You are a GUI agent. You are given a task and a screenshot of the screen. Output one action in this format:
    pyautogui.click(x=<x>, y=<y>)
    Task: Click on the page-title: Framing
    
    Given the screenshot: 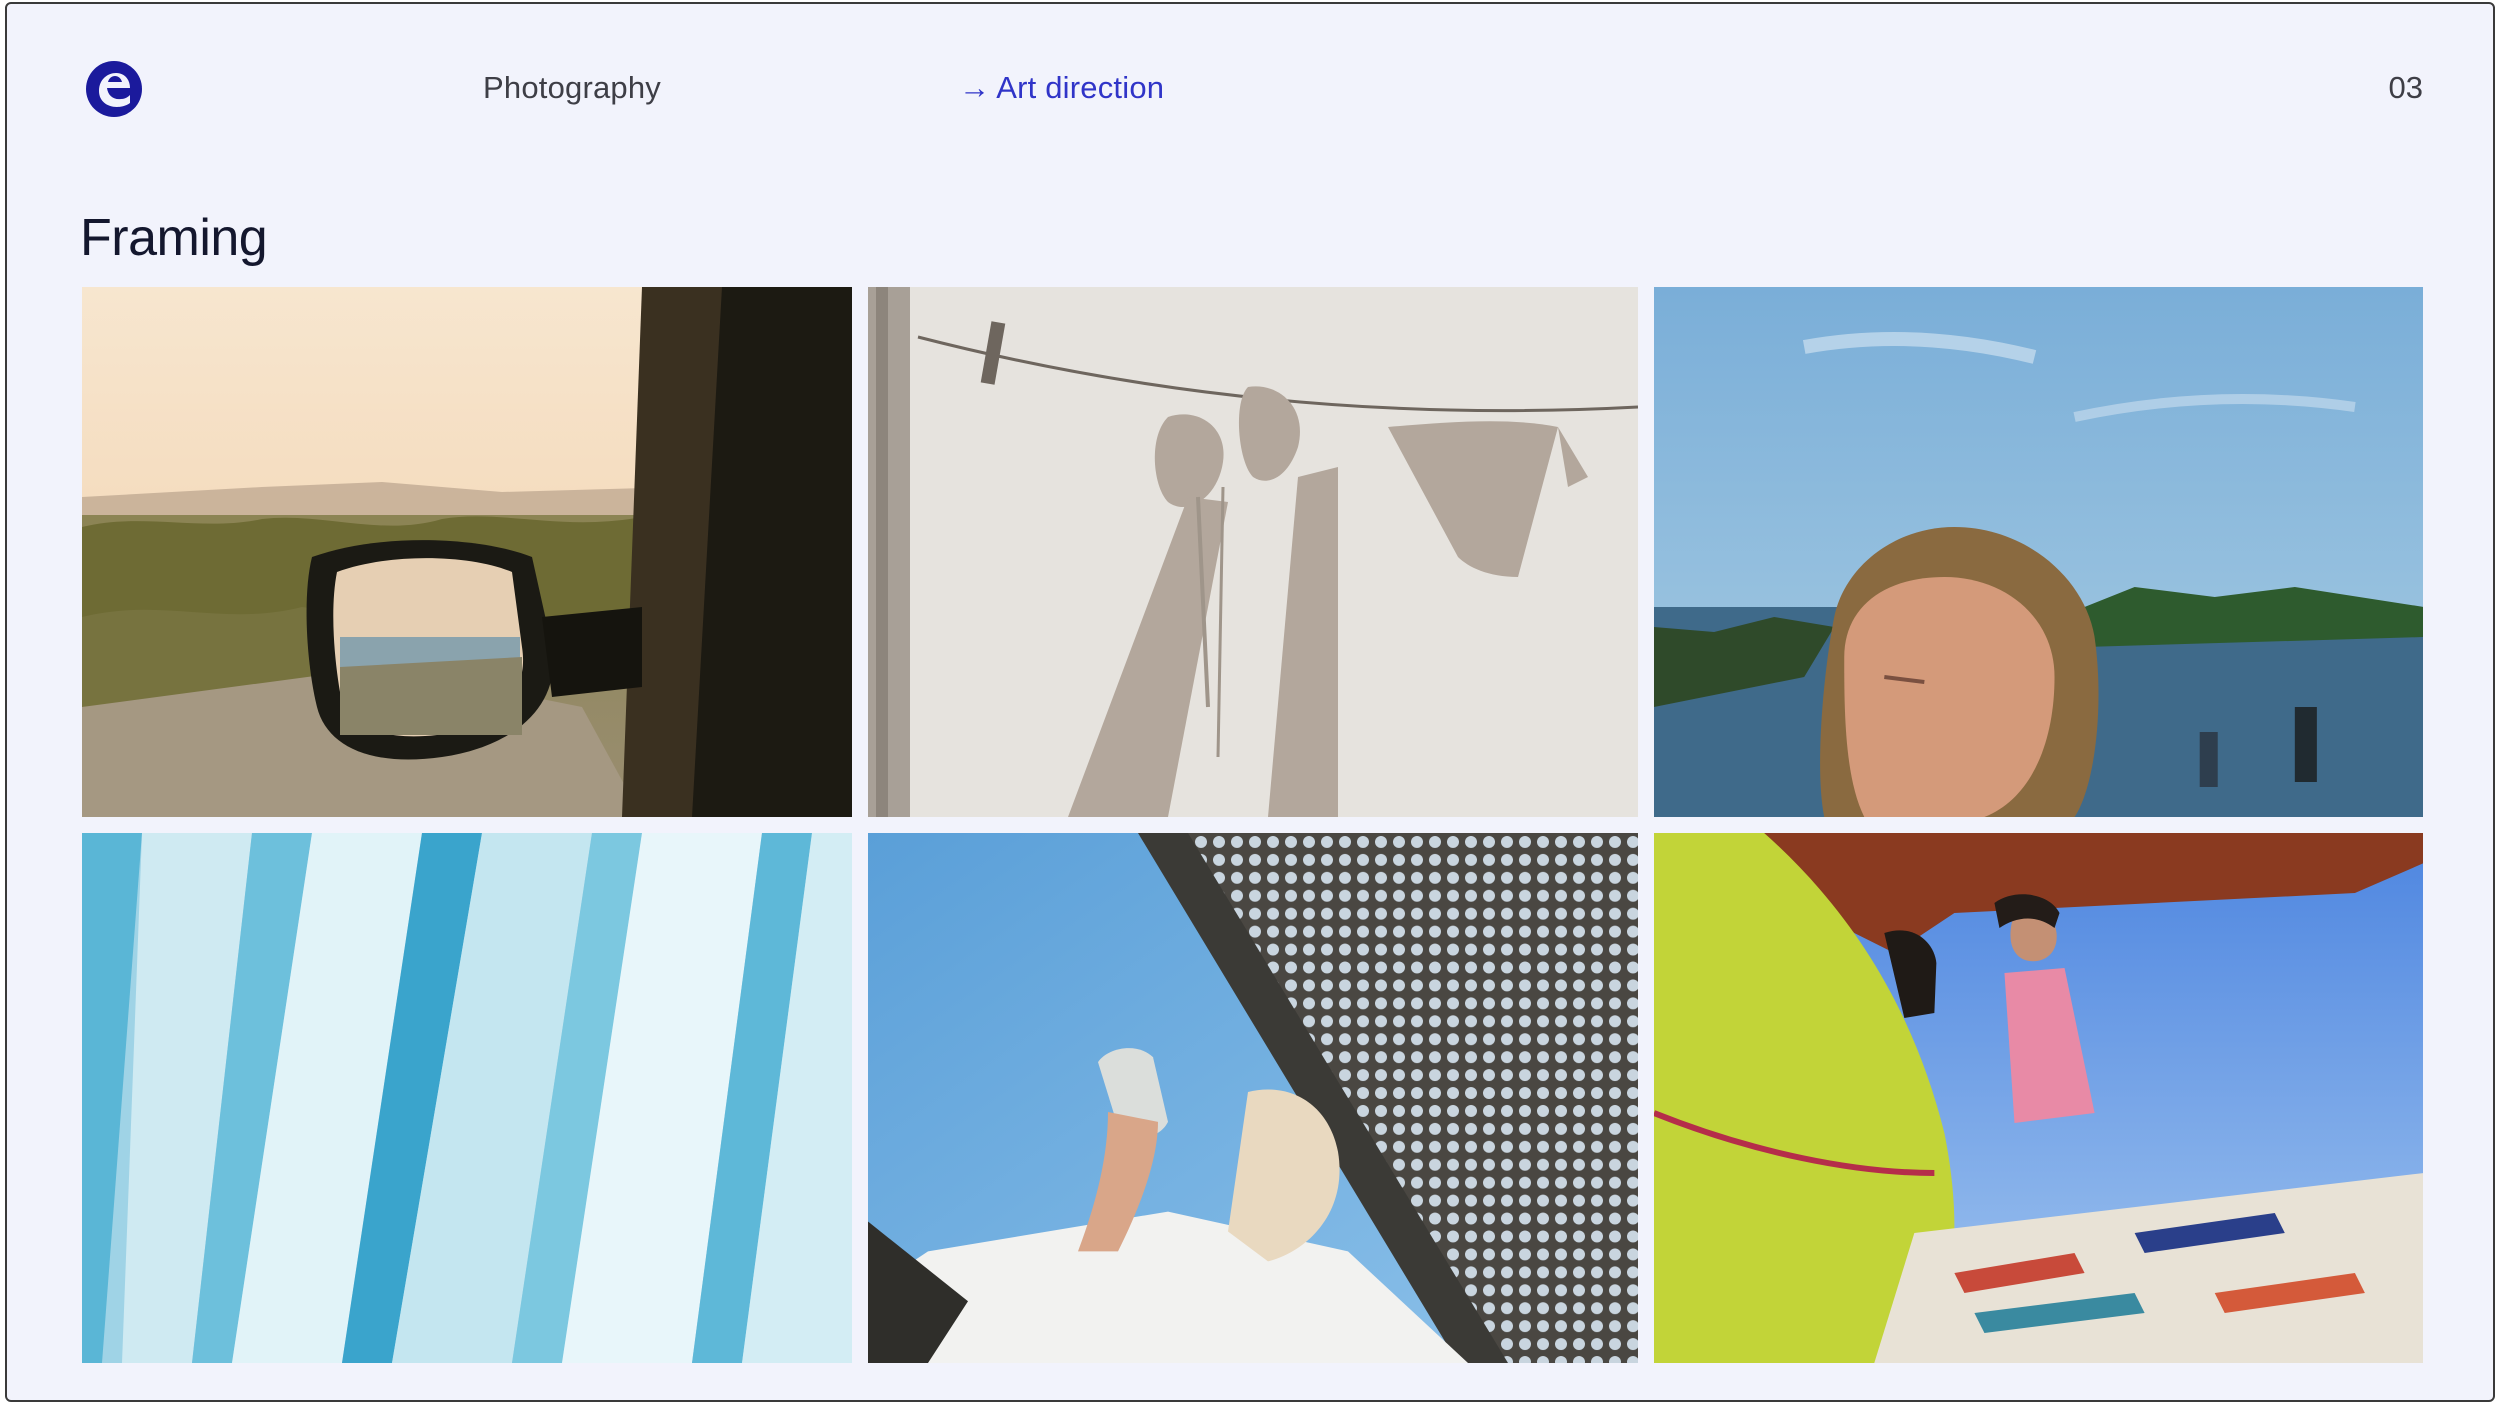 What is the action you would take?
    pyautogui.click(x=174, y=238)
    